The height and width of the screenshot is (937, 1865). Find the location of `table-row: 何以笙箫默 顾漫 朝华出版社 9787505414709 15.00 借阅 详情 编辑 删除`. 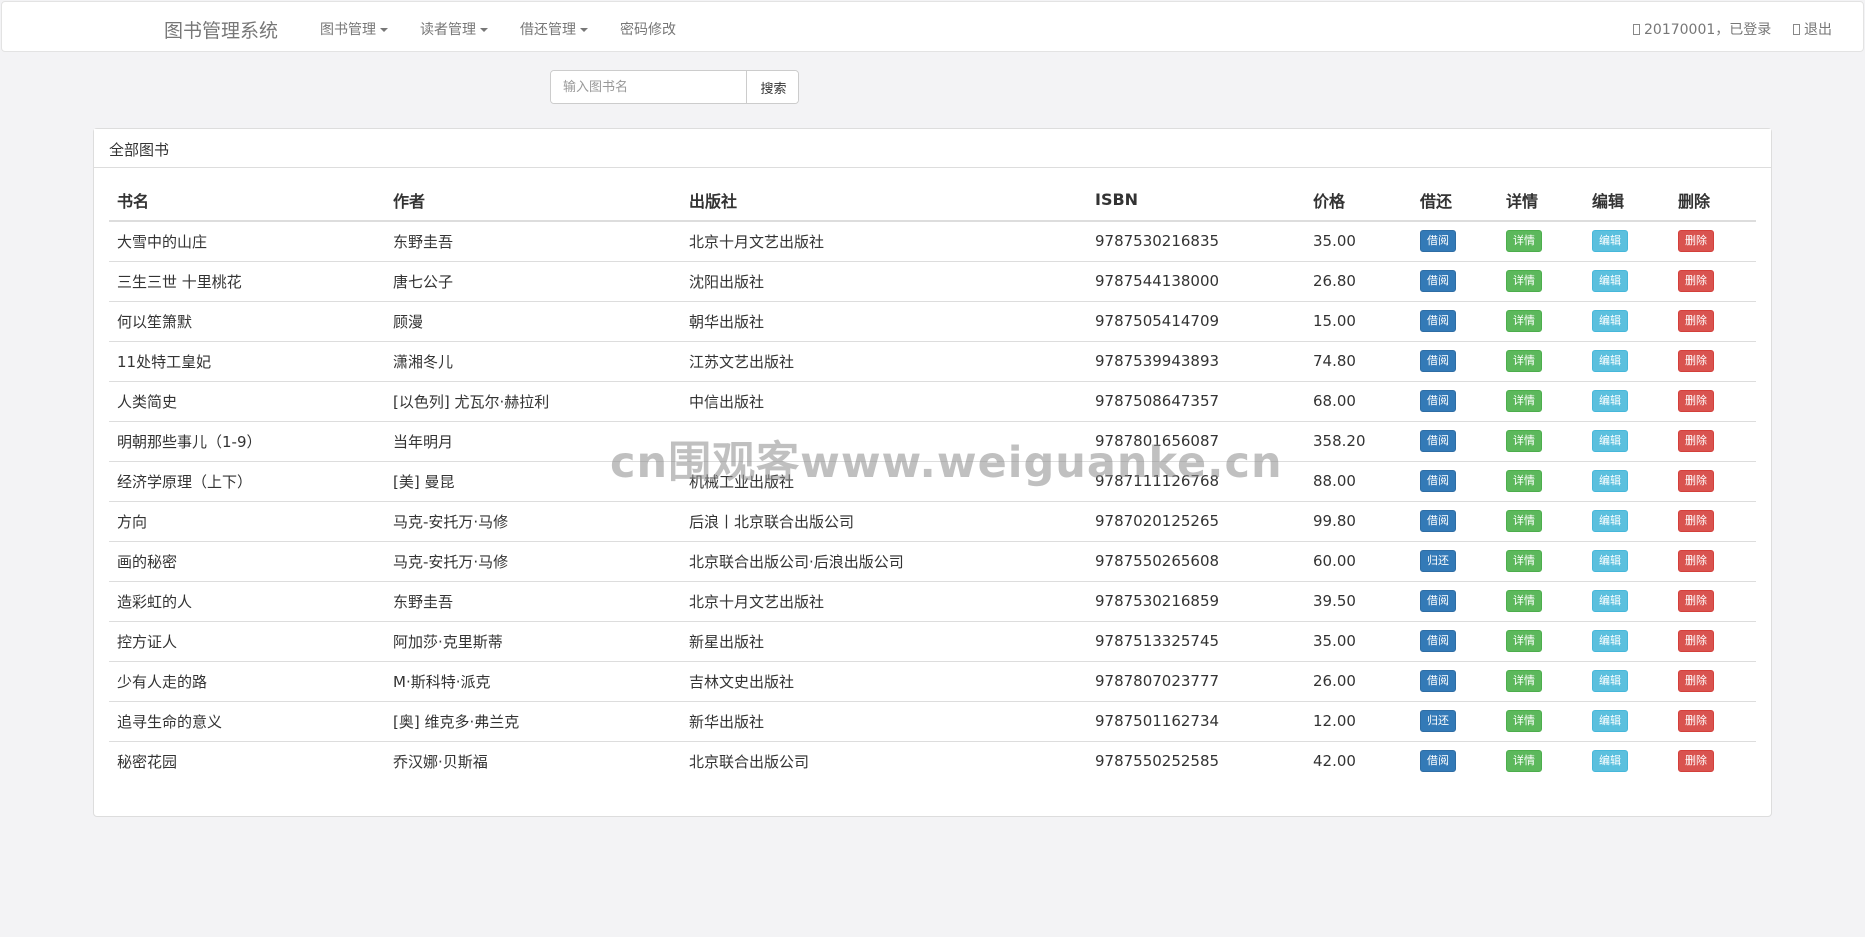

table-row: 何以笙箫默 顾漫 朝华出版社 9787505414709 15.00 借阅 详情 编辑 删除 is located at coordinates (932, 320).